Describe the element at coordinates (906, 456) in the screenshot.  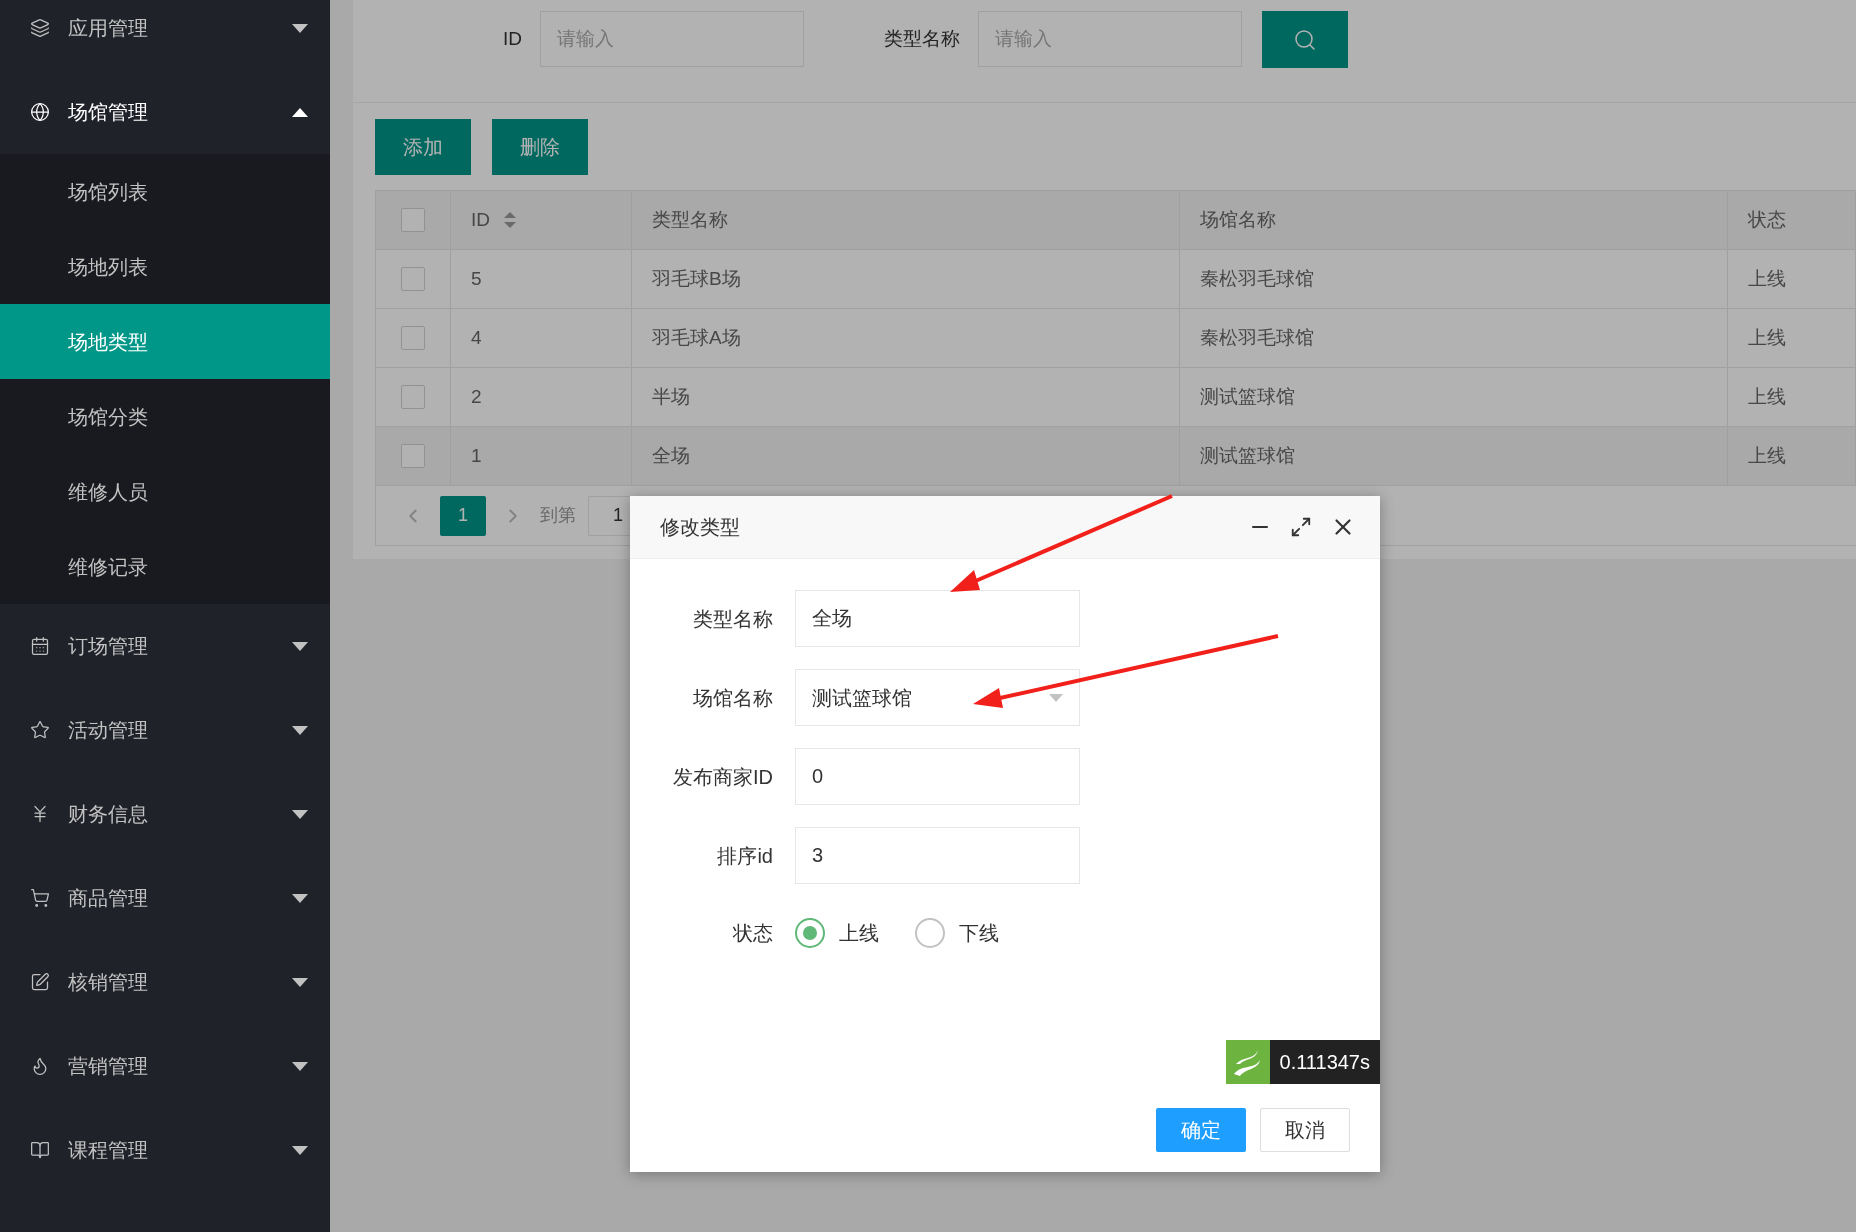
I see `table-cell: 全场` at that location.